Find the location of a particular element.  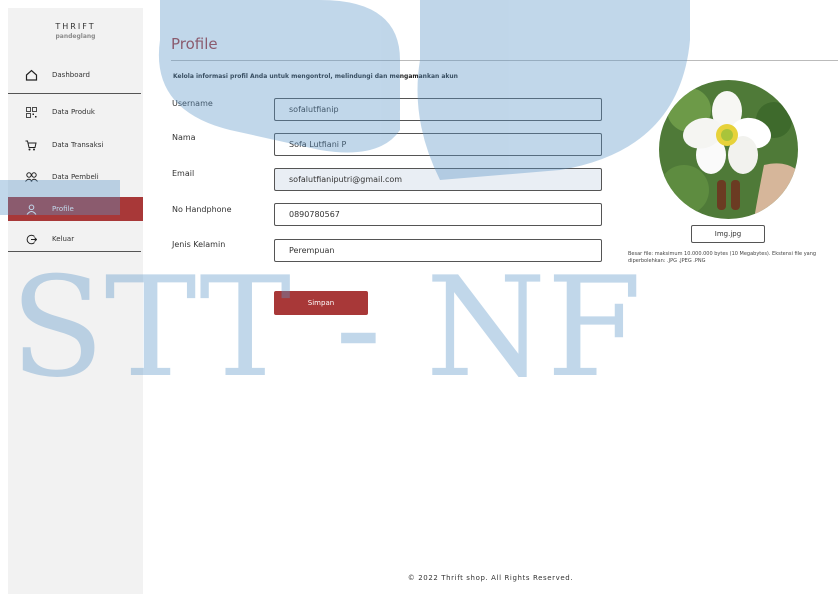

save-button: Simpan is located at coordinates (321, 303).